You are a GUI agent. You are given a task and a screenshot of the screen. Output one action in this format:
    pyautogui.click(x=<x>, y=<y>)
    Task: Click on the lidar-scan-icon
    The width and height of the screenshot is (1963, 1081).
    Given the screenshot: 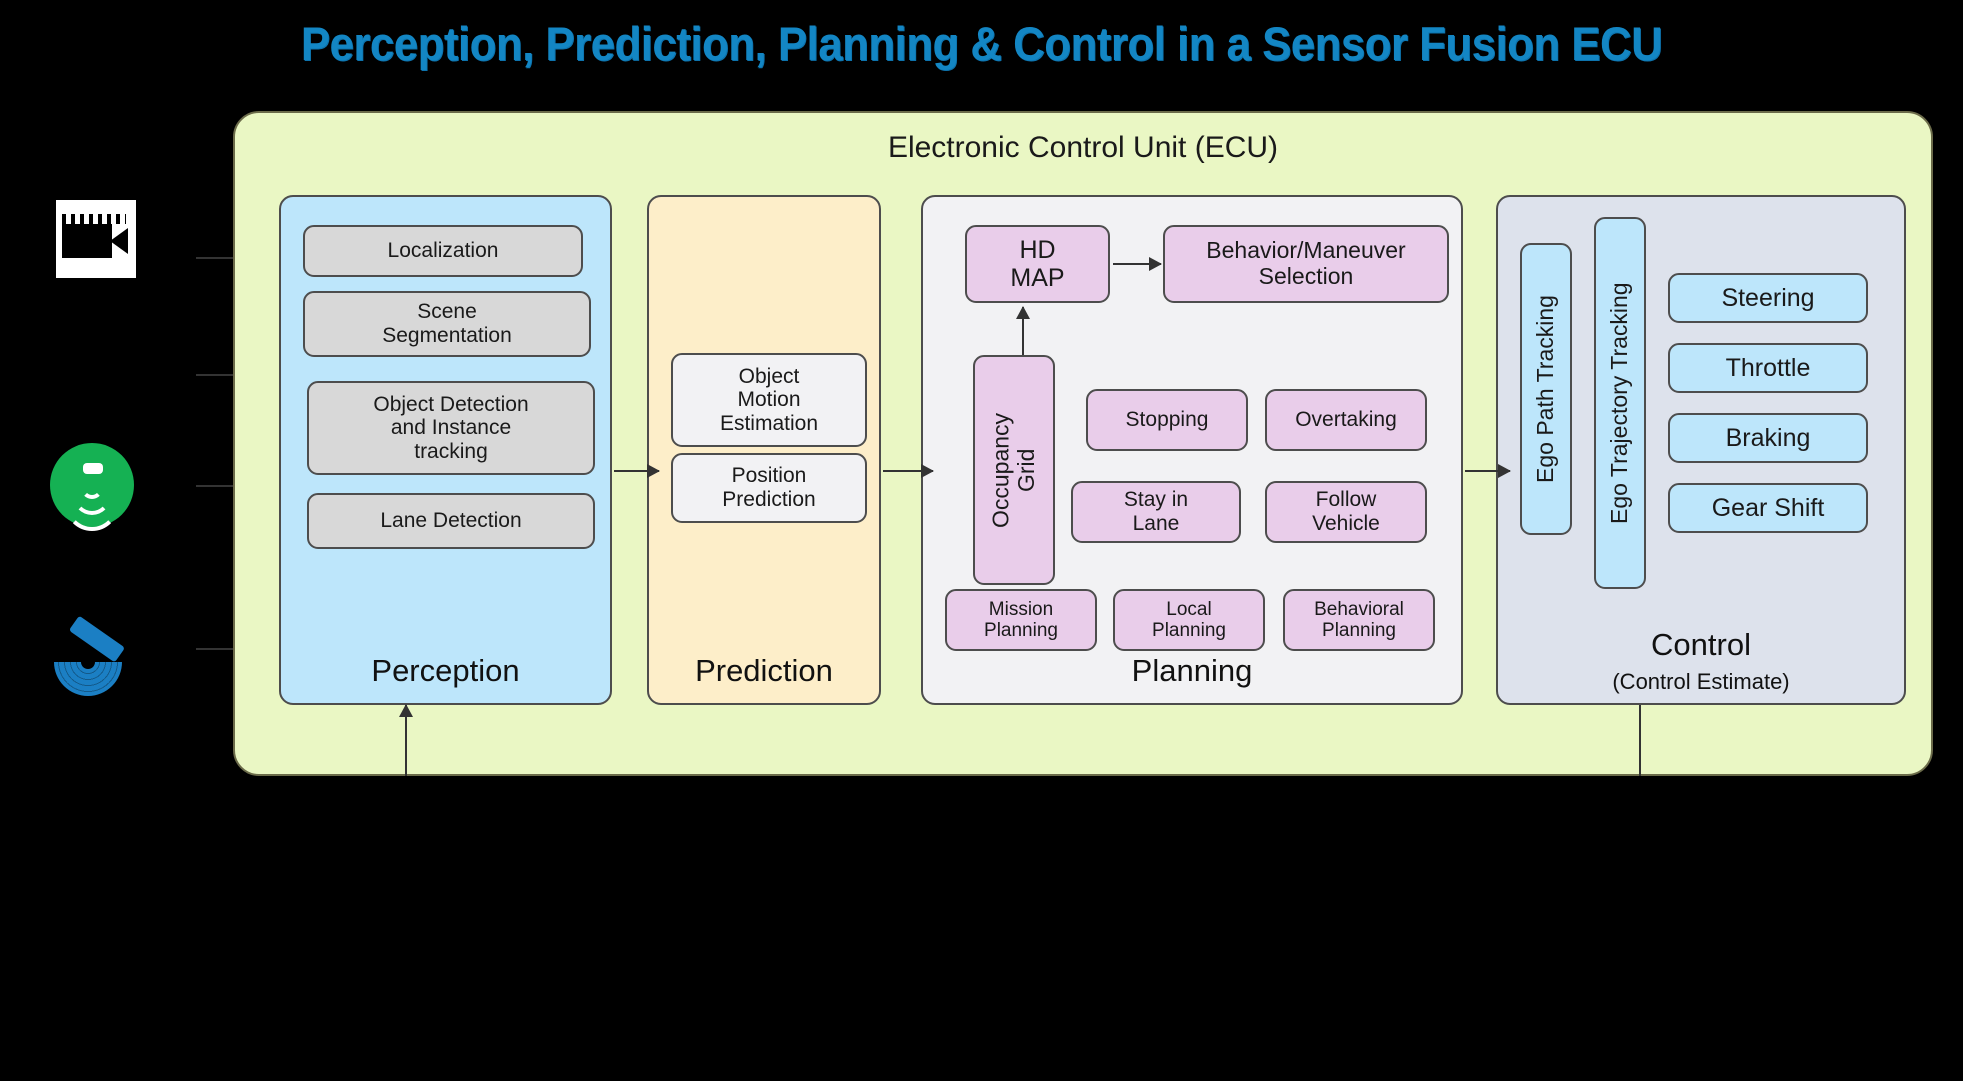 What is the action you would take?
    pyautogui.click(x=92, y=652)
    